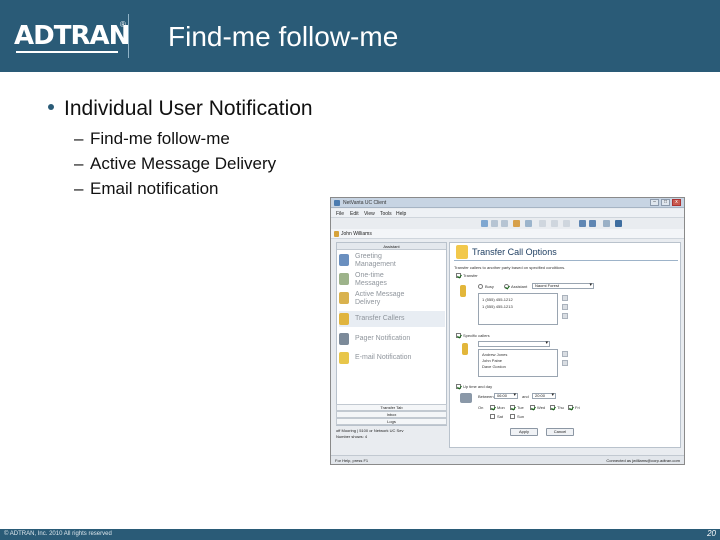 The width and height of the screenshot is (720, 540). Describe the element at coordinates (481, 407) in the screenshot. I see `on-label: On` at that location.